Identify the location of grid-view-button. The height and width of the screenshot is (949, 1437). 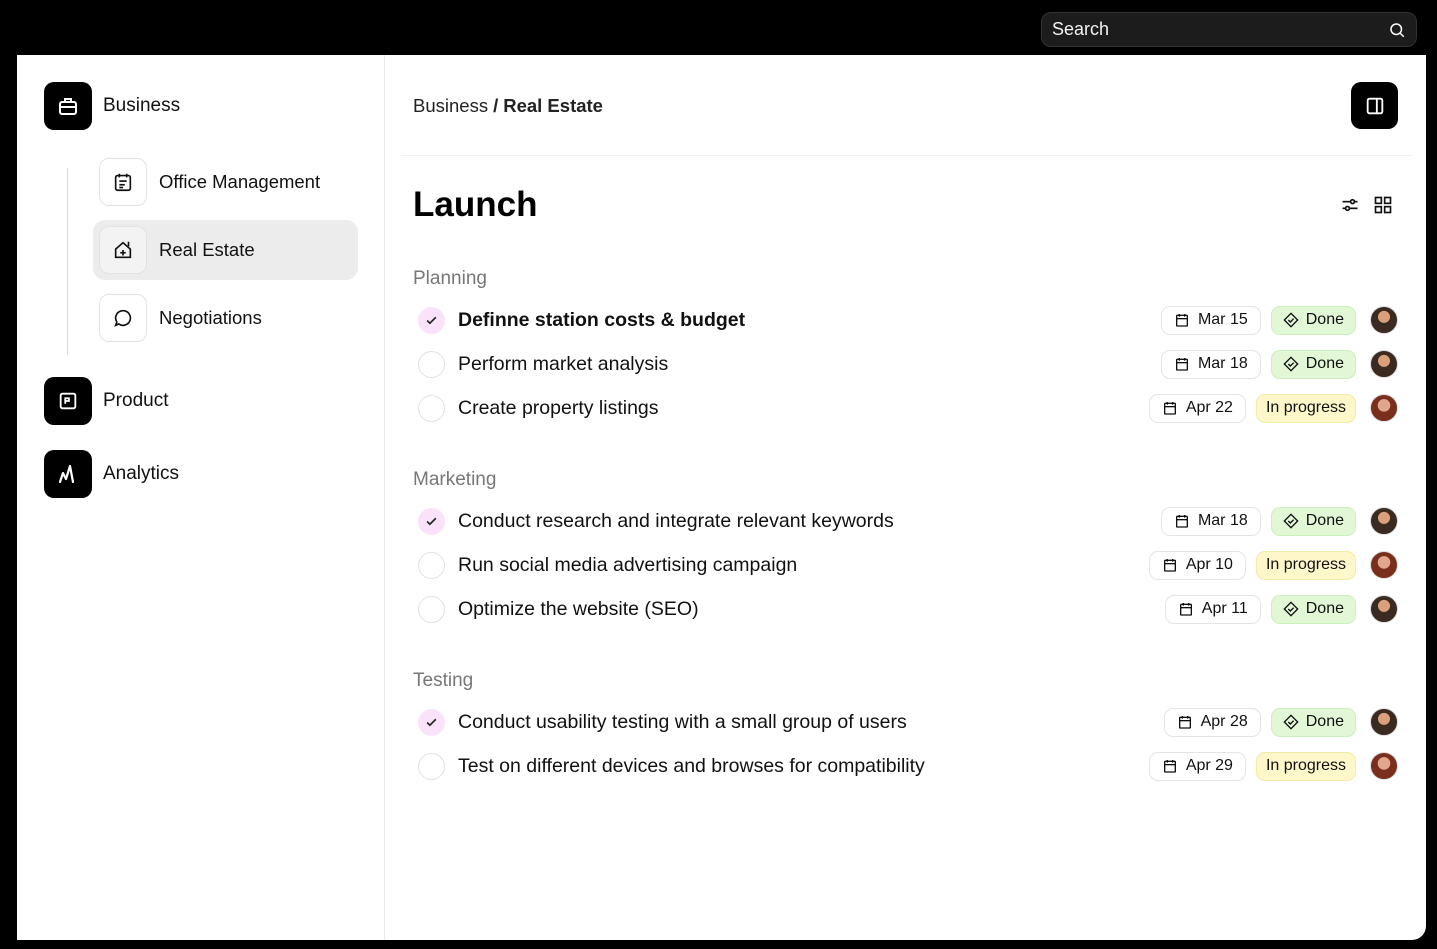
(1383, 205).